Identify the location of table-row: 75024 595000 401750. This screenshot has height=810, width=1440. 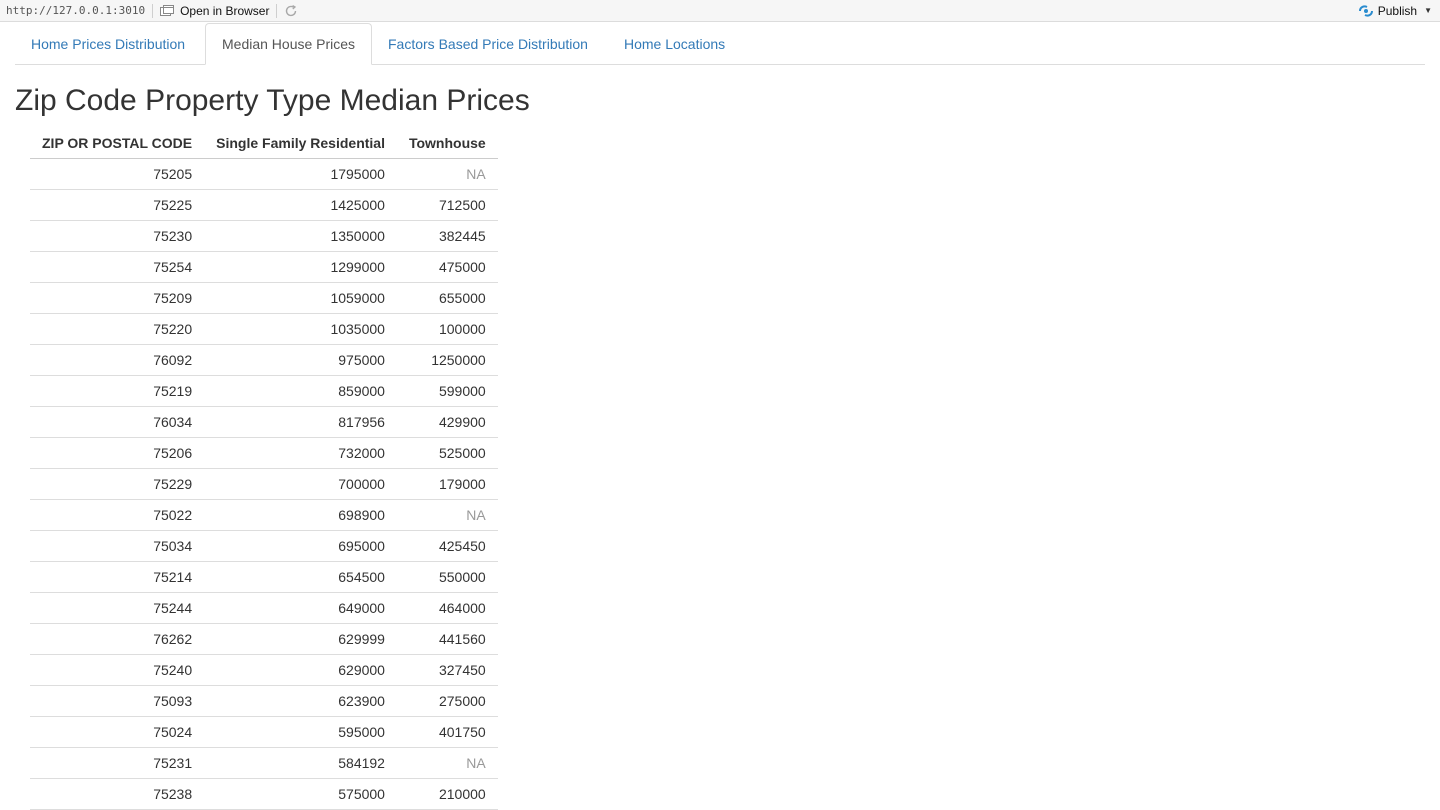
(264, 732).